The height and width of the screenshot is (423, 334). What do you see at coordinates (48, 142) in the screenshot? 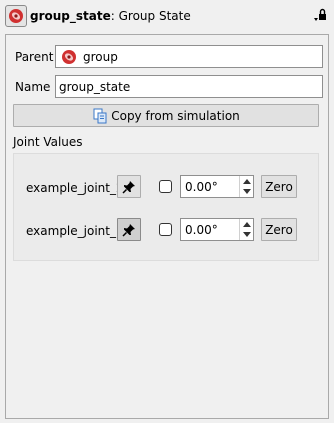
I see `joint-values-title: Joint Values` at bounding box center [48, 142].